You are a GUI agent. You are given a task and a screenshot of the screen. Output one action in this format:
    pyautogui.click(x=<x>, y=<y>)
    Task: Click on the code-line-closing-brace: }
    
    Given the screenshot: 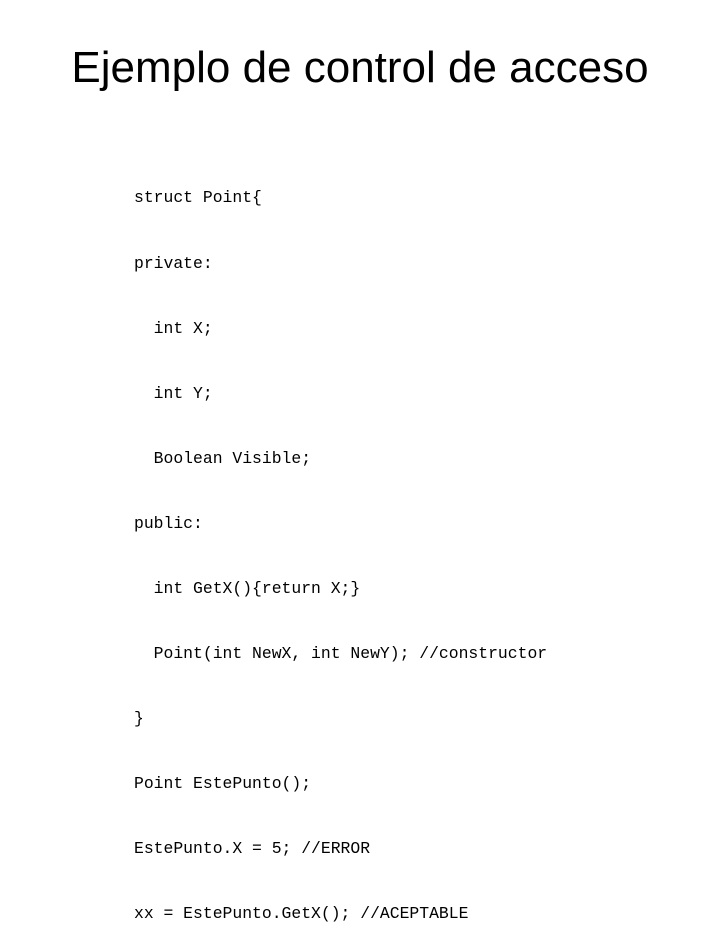 What is the action you would take?
    pyautogui.click(x=139, y=719)
    